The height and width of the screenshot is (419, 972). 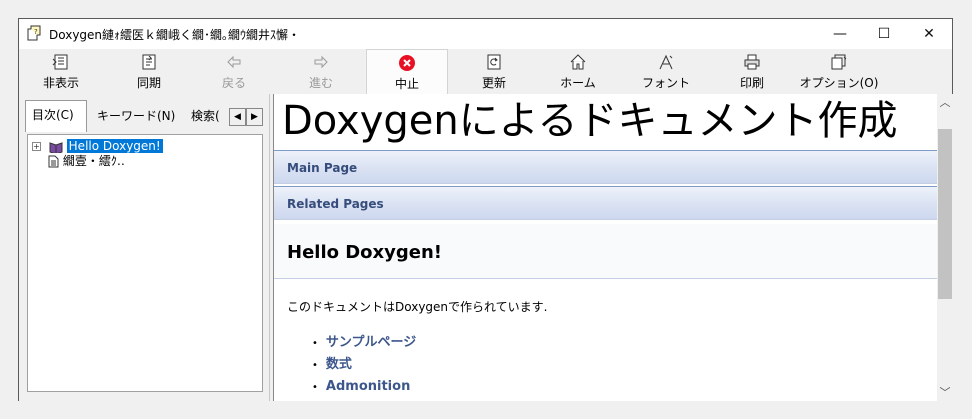 What do you see at coordinates (136, 117) in the screenshot?
I see `tab-keyword: キーワード(N)` at bounding box center [136, 117].